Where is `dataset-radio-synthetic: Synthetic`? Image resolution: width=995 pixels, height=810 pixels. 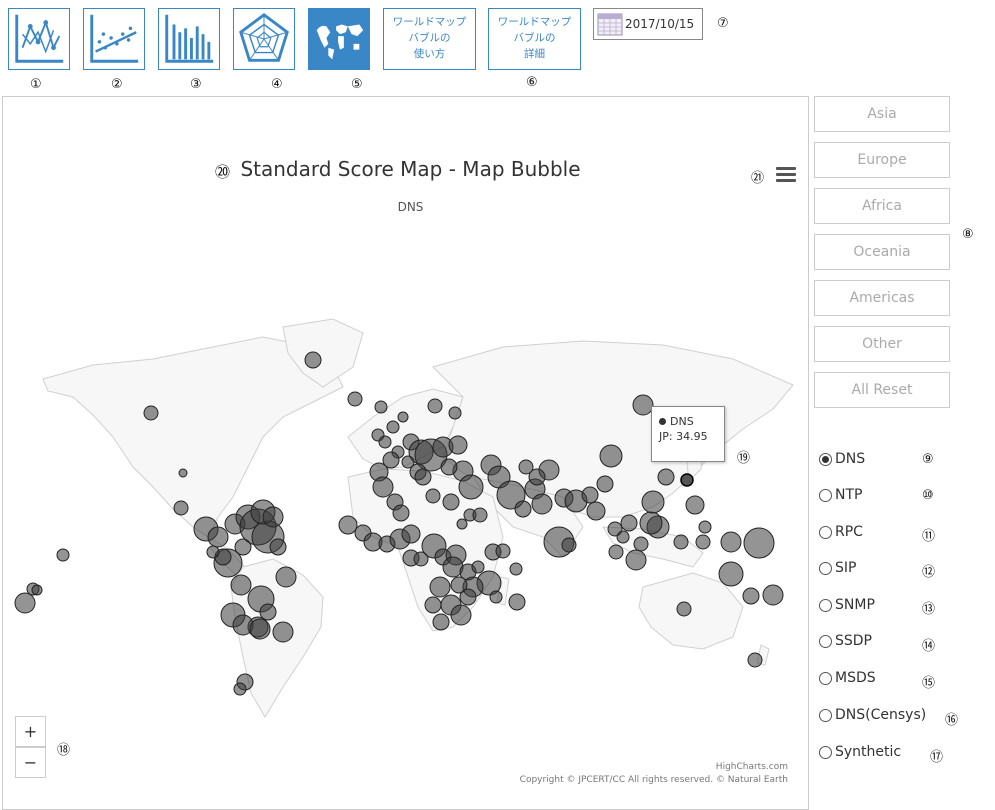
dataset-radio-synthetic: Synthetic is located at coordinates (860, 752).